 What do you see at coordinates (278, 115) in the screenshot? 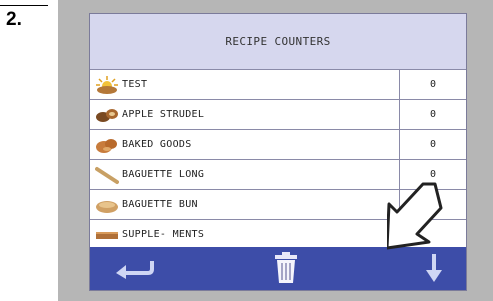
I see `list-item: APPLE STRUDEL 0` at bounding box center [278, 115].